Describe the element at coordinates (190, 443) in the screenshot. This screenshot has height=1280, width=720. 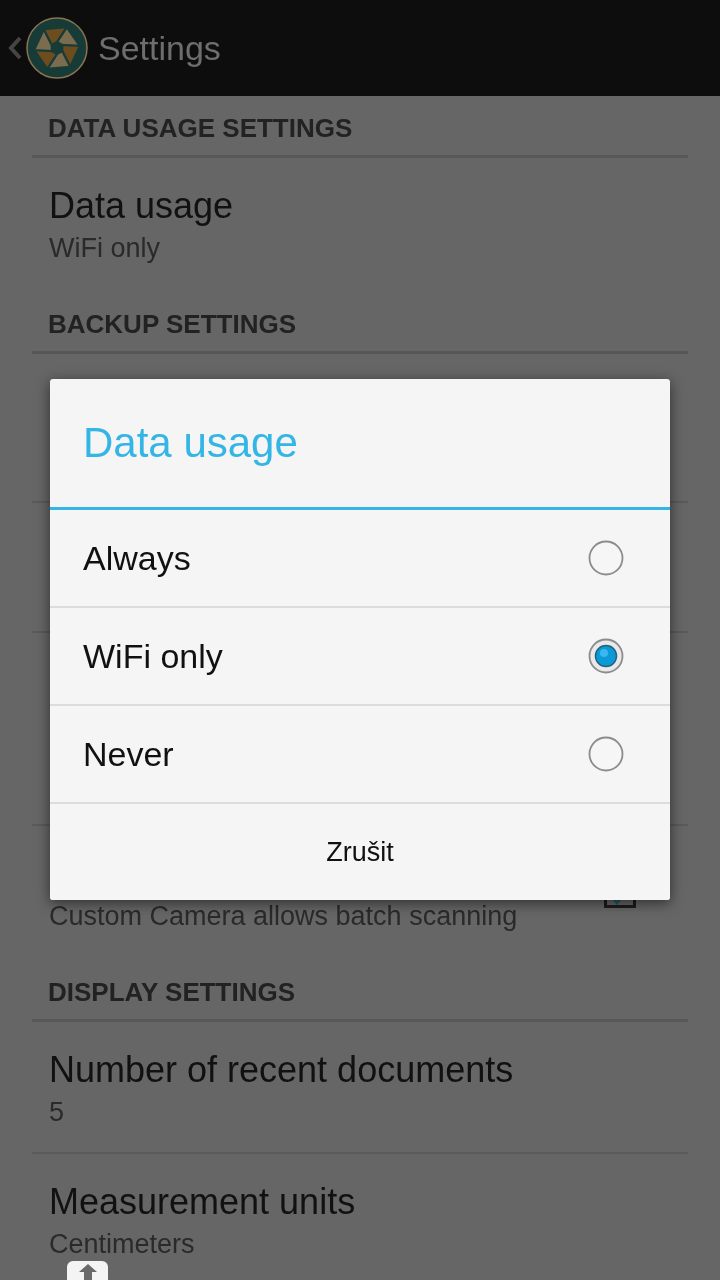
I see `dialog-title: Data usage` at that location.